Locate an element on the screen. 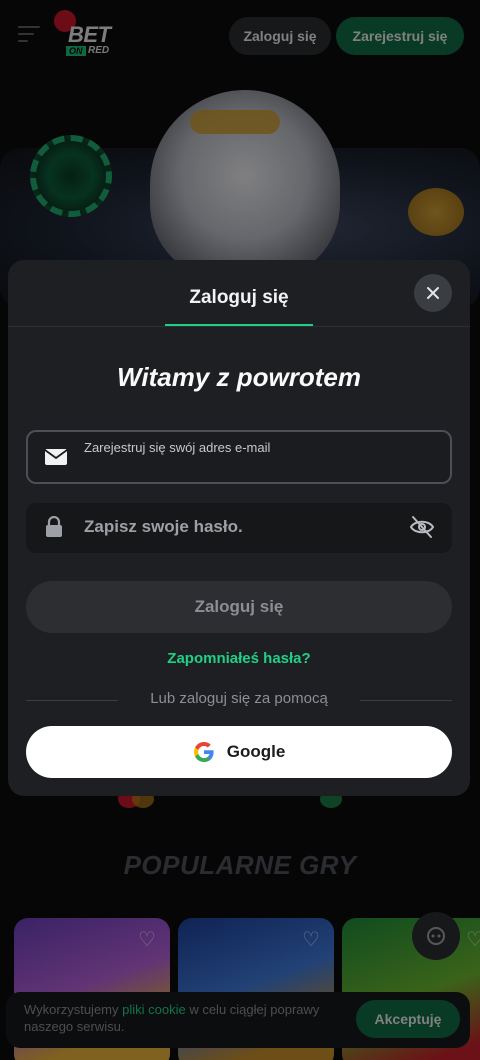  password-field: Zapisz swoje hasło. is located at coordinates (239, 528).